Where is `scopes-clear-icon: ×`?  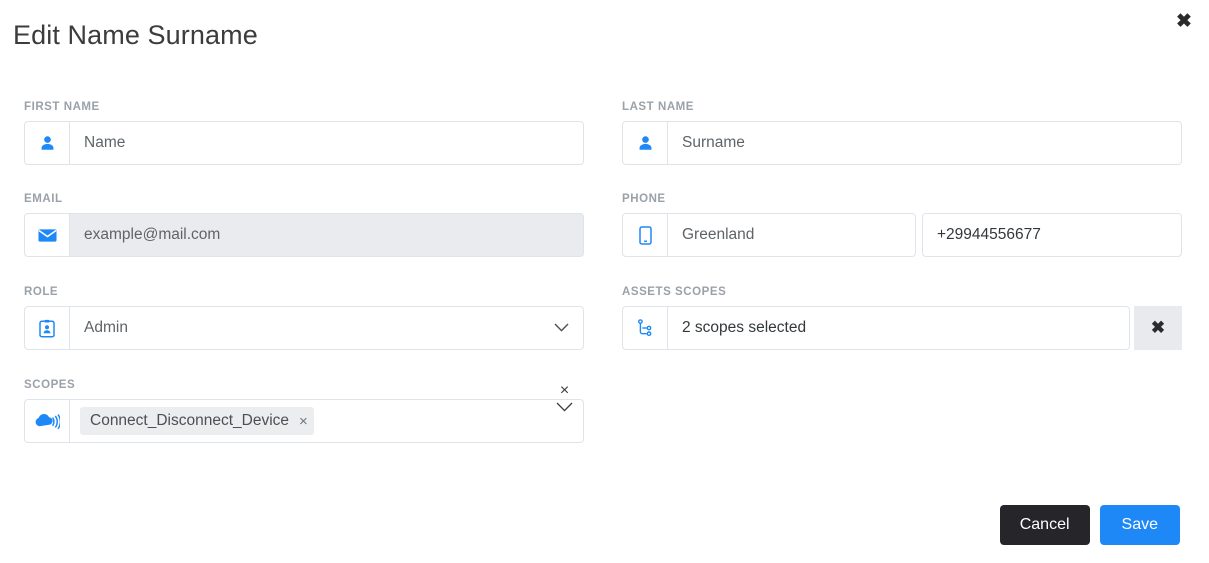 scopes-clear-icon: × is located at coordinates (564, 391).